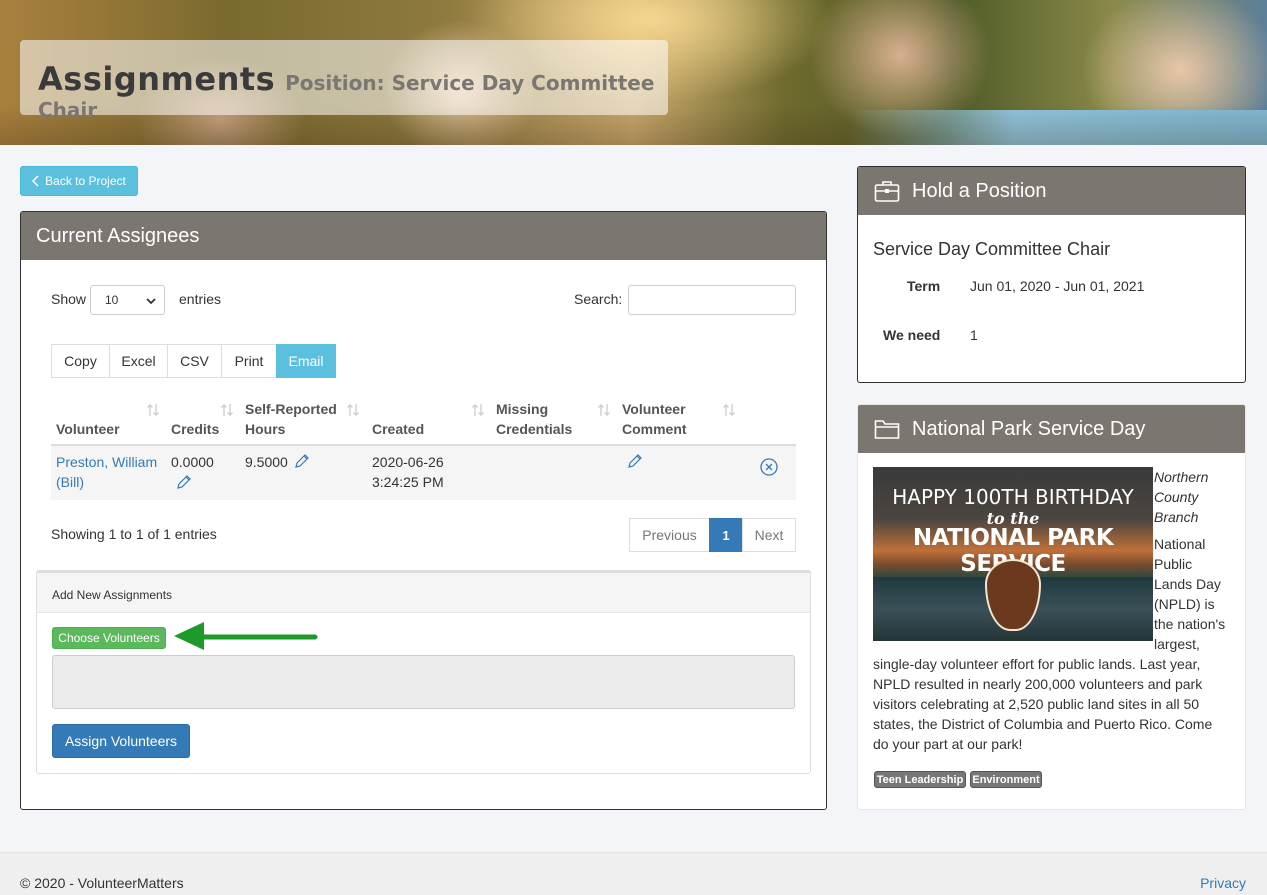  Describe the element at coordinates (408, 462) in the screenshot. I see `created-date: 2020-06-26` at that location.